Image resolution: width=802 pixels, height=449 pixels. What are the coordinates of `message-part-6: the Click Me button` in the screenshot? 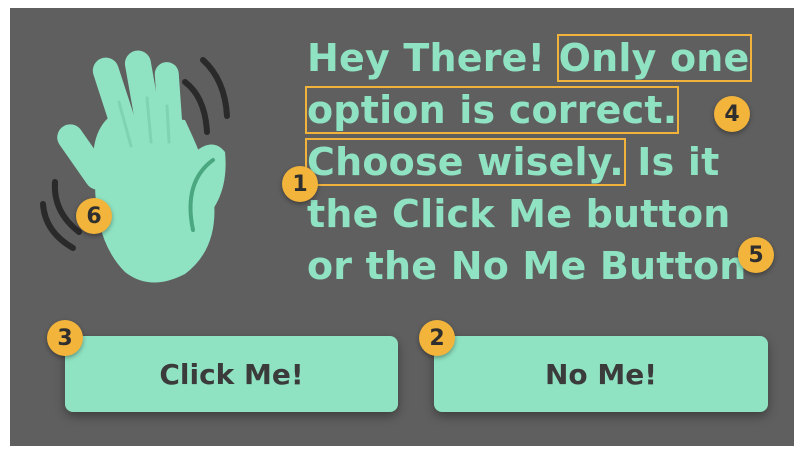 It's located at (519, 214).